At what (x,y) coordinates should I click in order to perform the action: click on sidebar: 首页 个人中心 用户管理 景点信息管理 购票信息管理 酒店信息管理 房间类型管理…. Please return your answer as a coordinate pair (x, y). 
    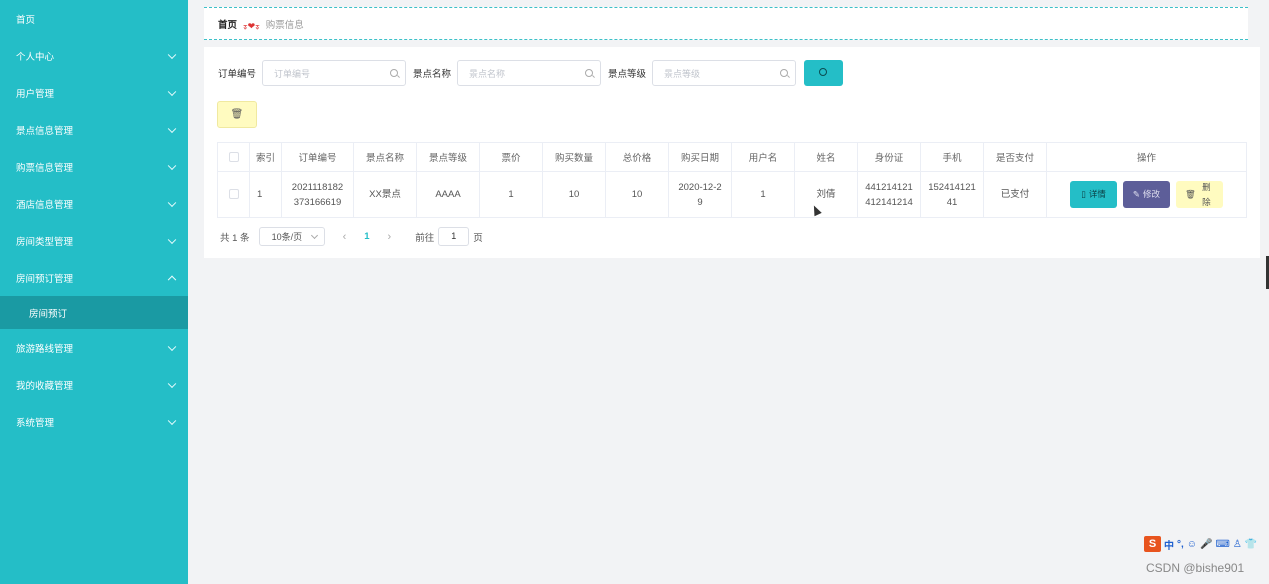
    Looking at the image, I should click on (94, 292).